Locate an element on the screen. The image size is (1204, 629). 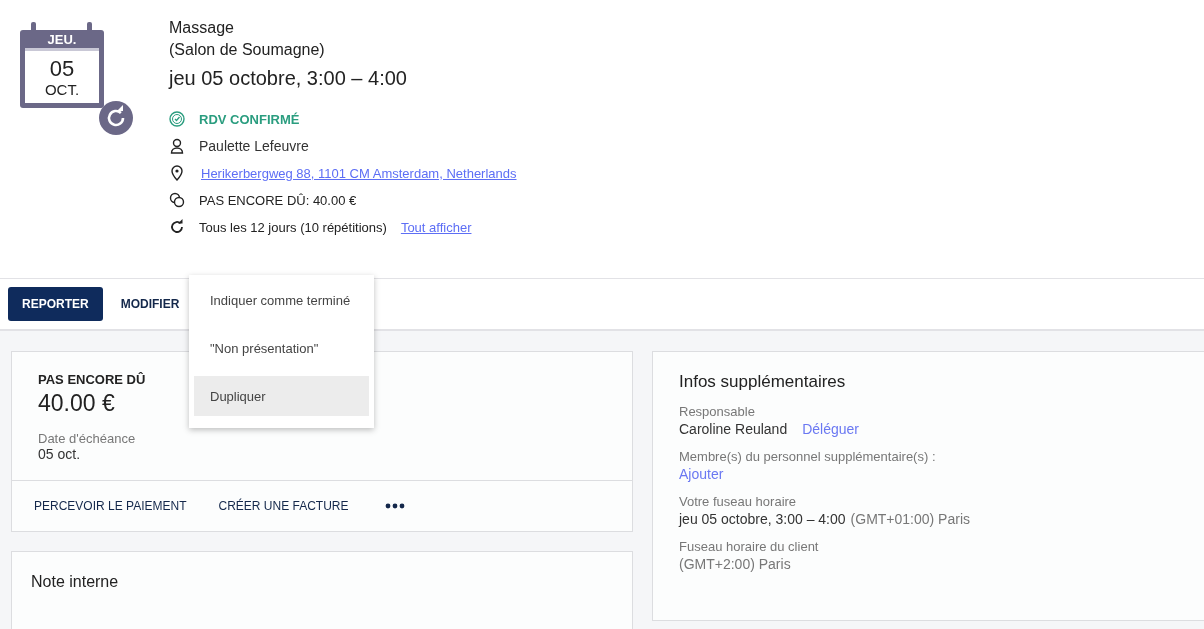
field-label: Votre fuseau horaire is located at coordinates (738, 501).